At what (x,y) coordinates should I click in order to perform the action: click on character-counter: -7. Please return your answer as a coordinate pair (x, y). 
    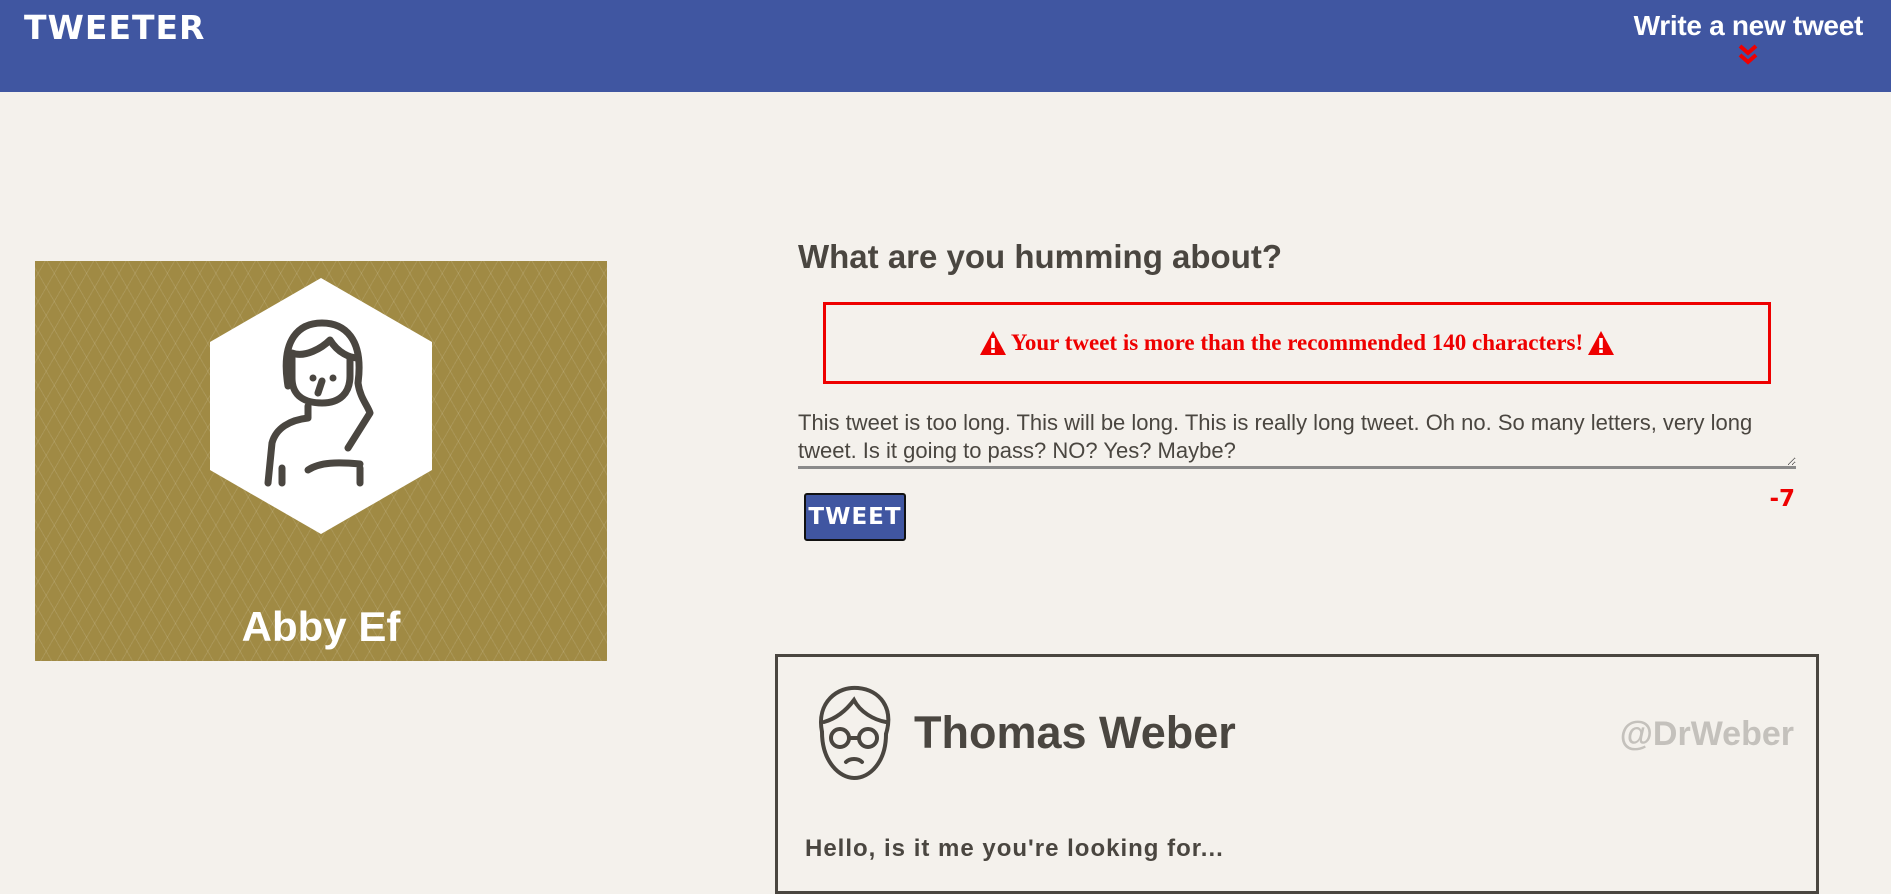
    Looking at the image, I should click on (1782, 499).